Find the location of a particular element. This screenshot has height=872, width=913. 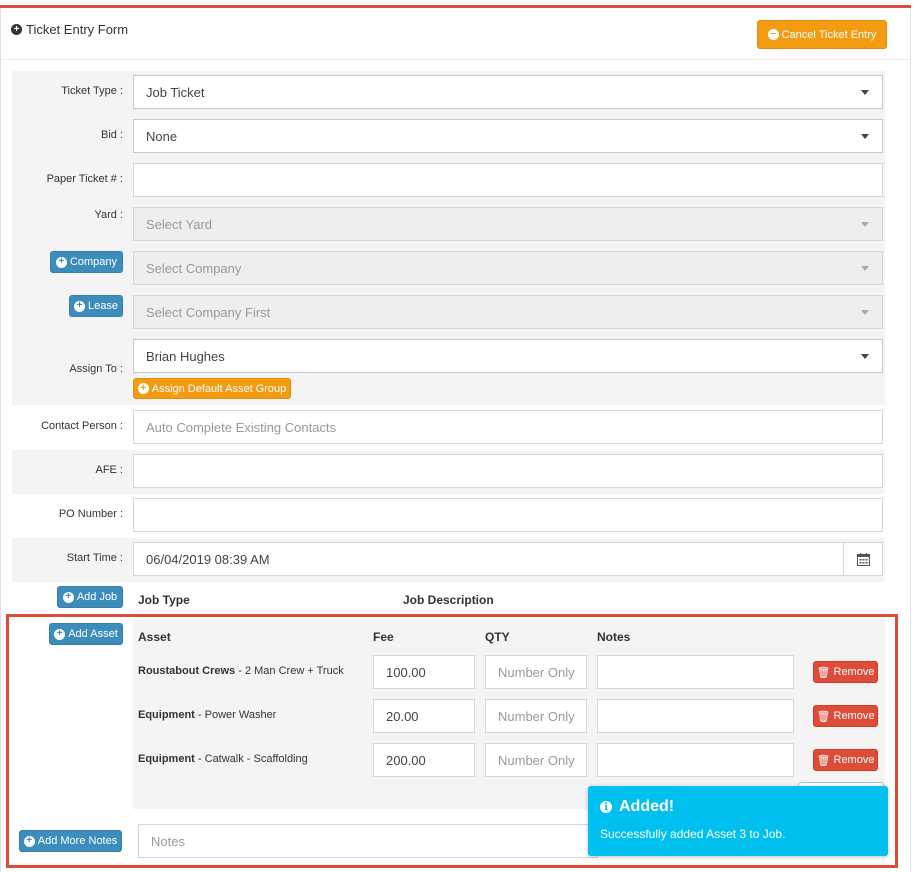

add-lease-button: + Lease is located at coordinates (96, 306).